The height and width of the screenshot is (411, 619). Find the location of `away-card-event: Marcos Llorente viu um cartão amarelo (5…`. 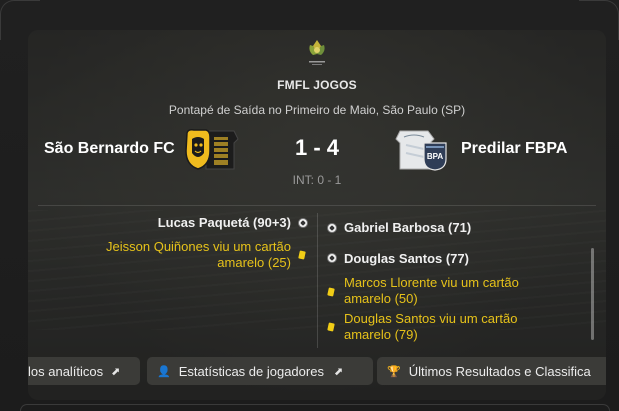

away-card-event: Marcos Llorente viu um cartão amarelo (5… is located at coordinates (464, 291).